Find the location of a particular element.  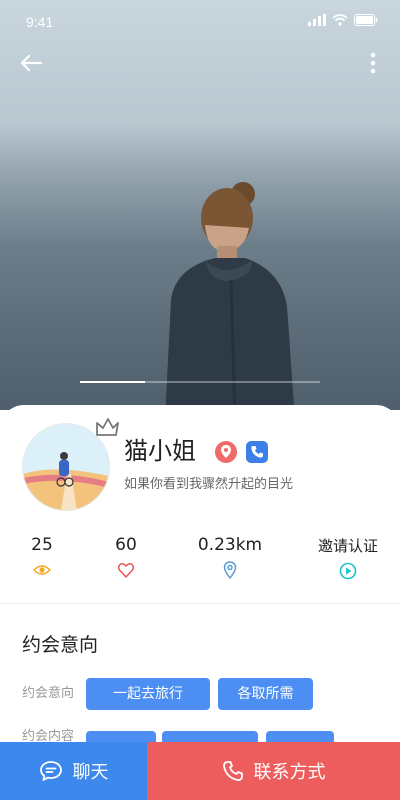

gallery-progress-fill is located at coordinates (112, 382).